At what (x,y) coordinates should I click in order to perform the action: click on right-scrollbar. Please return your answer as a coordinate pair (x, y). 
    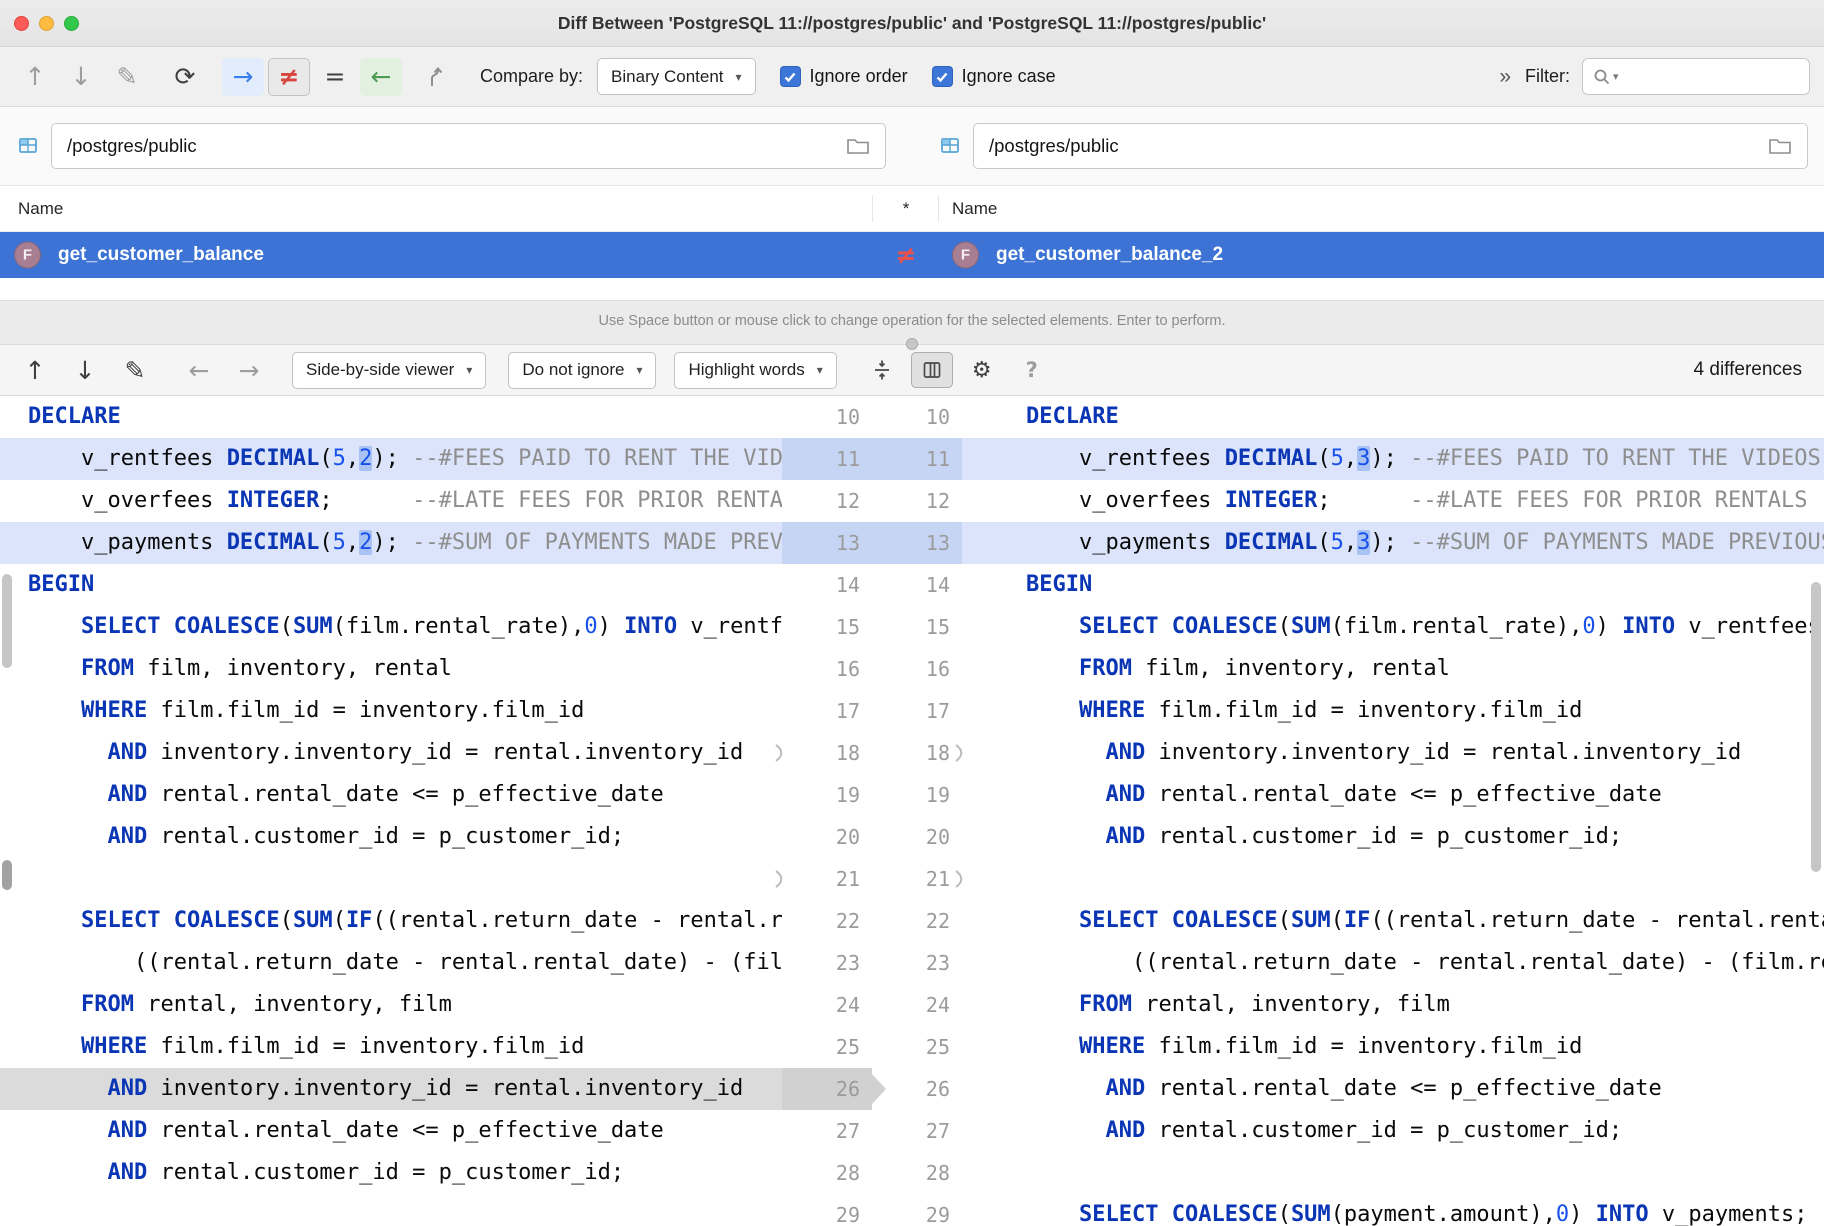
    Looking at the image, I should click on (1816, 811).